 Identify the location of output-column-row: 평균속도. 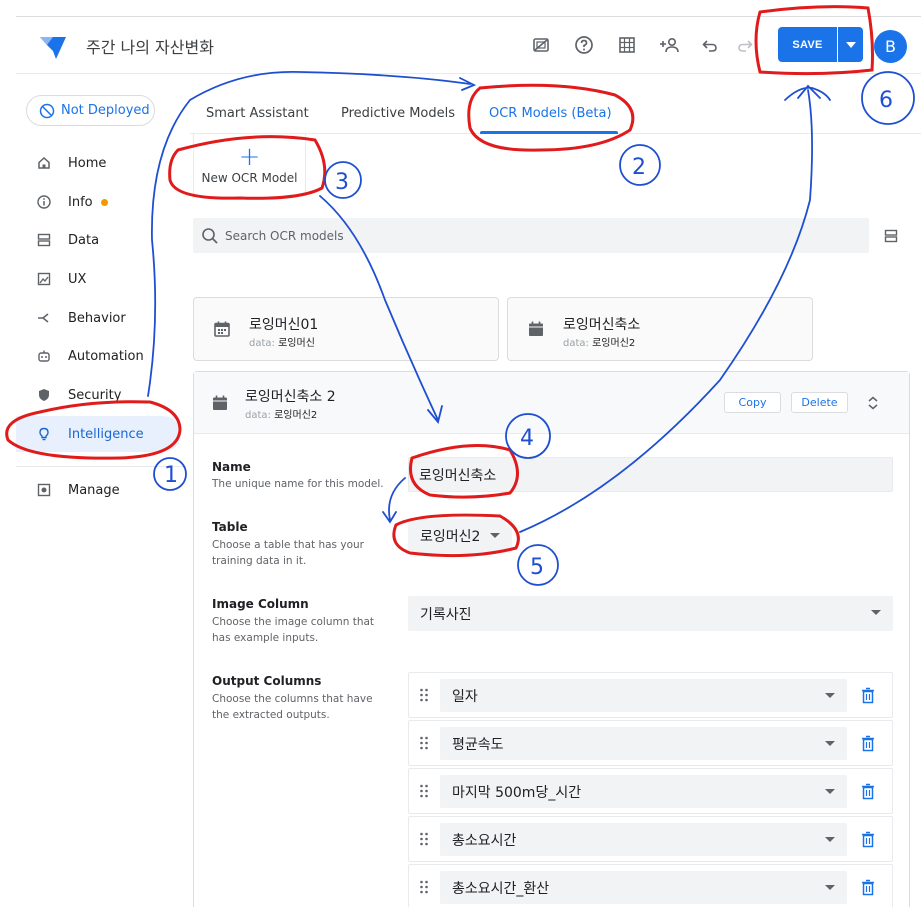
(650, 743).